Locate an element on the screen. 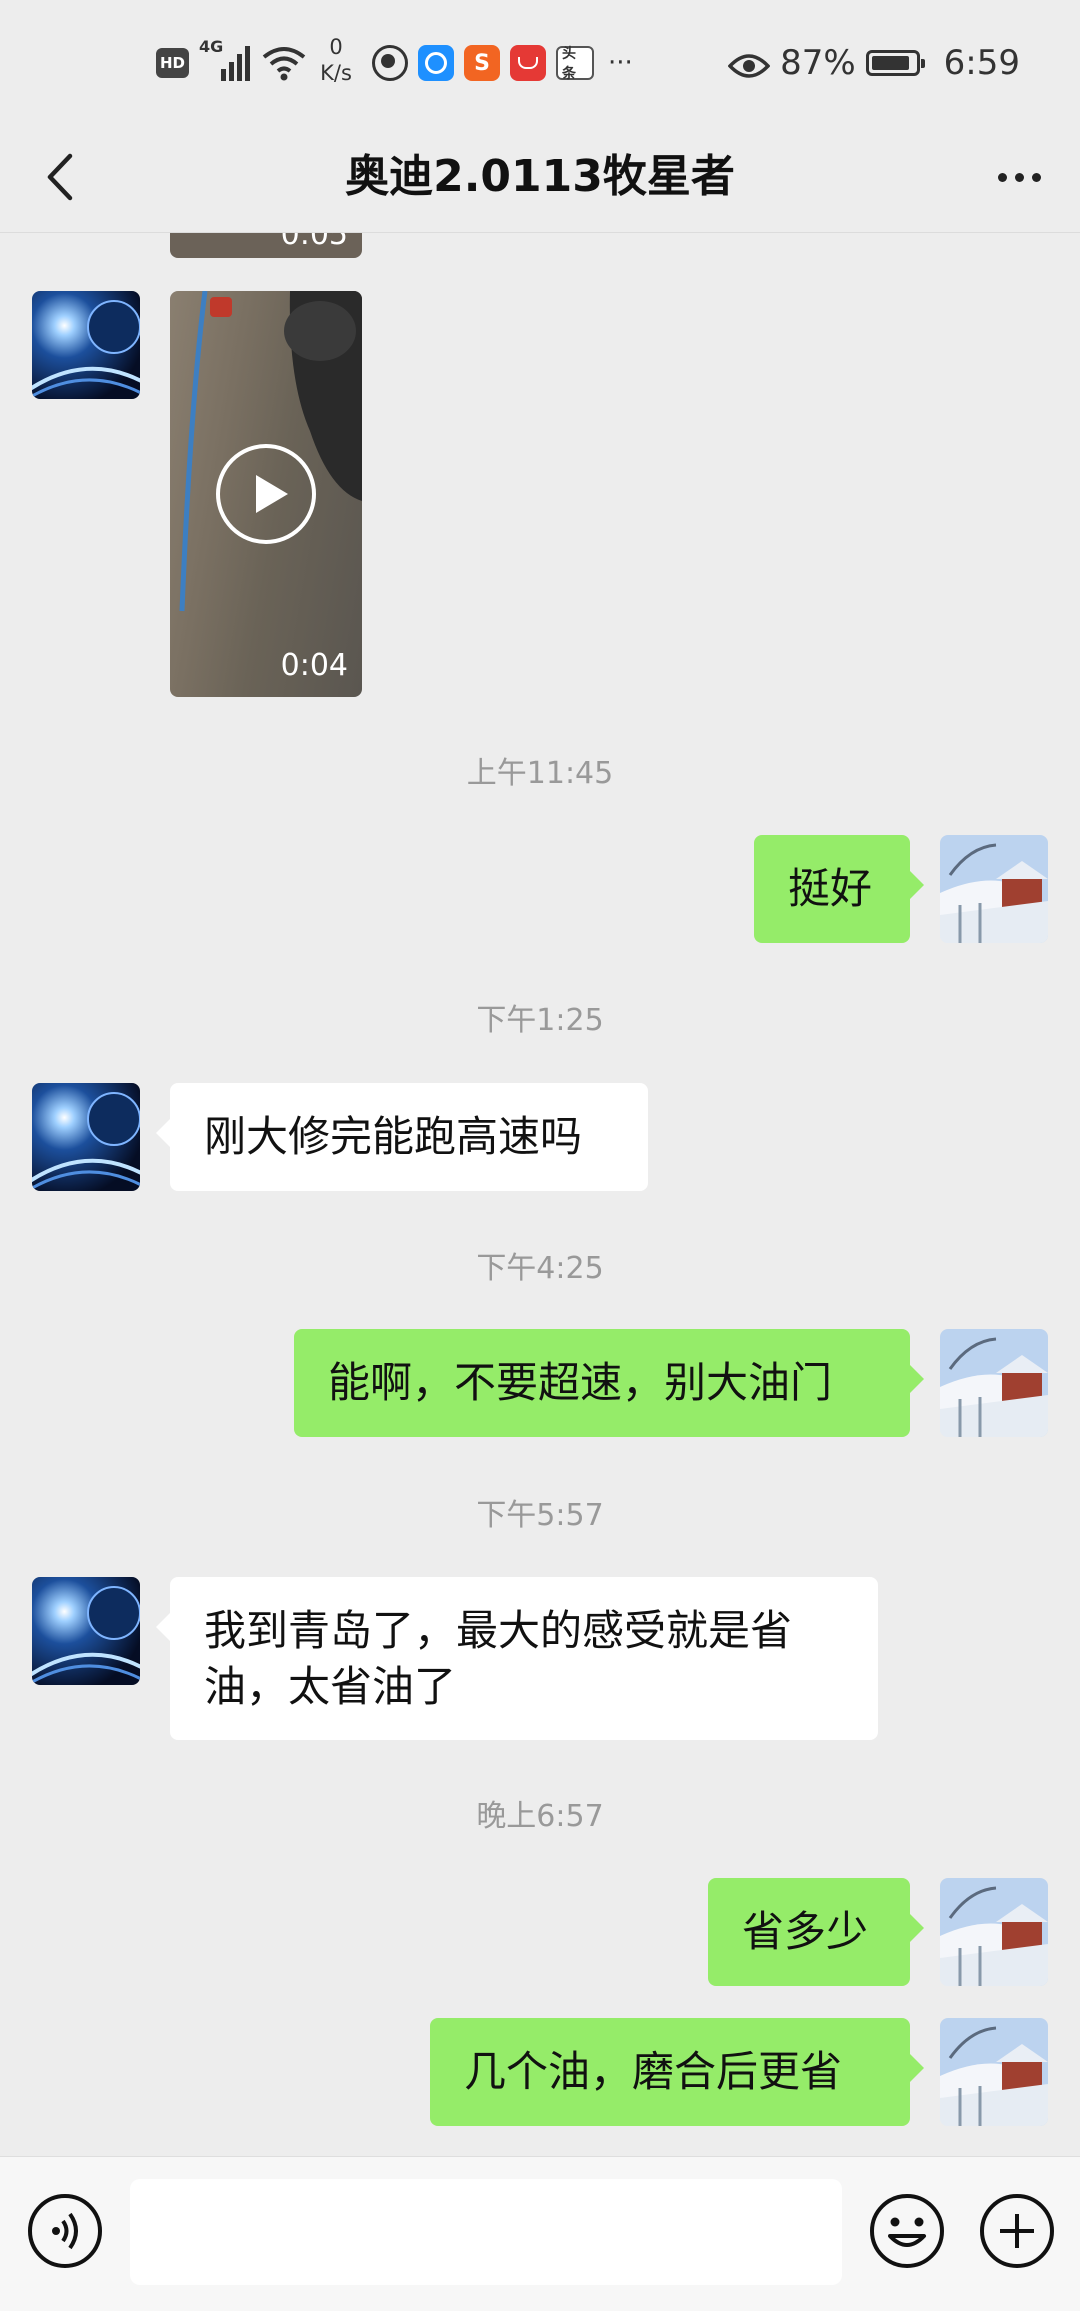  video-duration: 0:05 is located at coordinates (314, 242).